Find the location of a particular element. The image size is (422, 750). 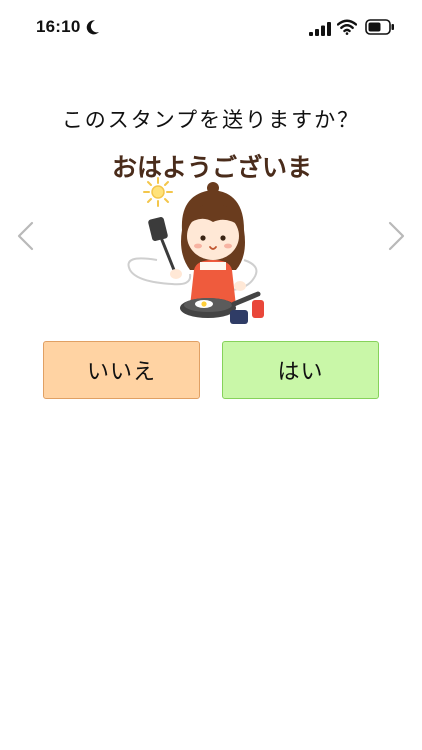

send-sticker-prompt: このスタンプを送りますか？ is located at coordinates (211, 120).